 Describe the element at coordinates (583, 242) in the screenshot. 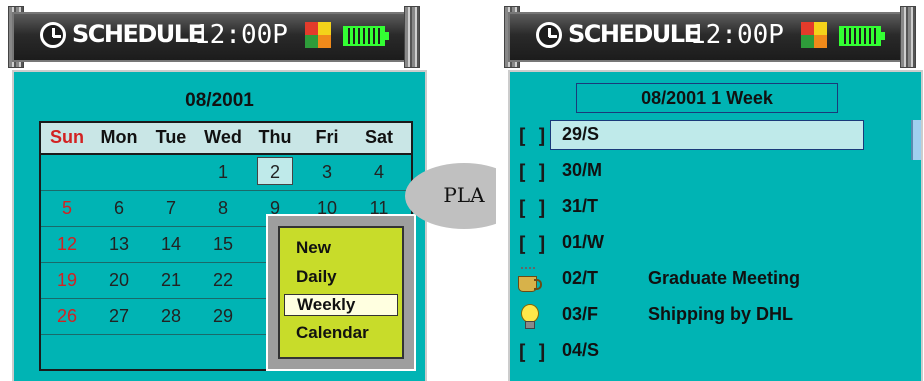

I see `week-row-date: 01/W` at that location.